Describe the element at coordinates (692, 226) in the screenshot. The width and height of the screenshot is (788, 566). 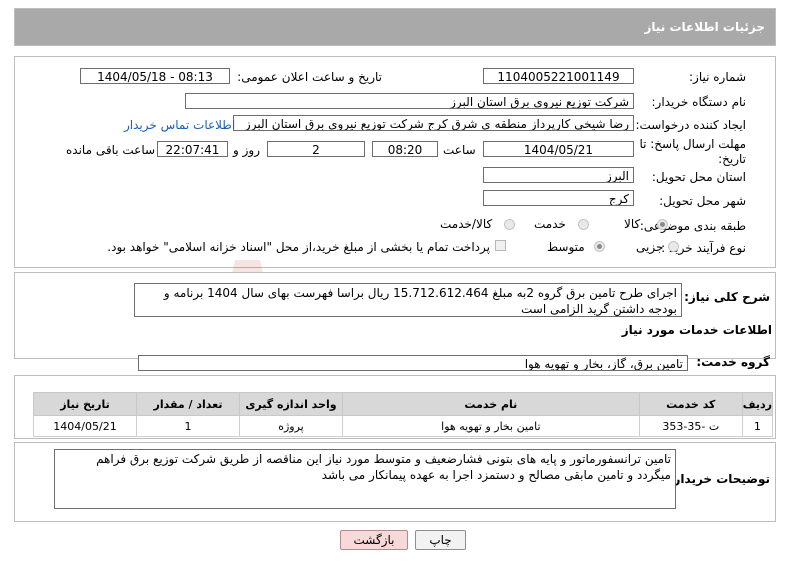
I see `category-label: طبقه بندی موضوعی:` at that location.